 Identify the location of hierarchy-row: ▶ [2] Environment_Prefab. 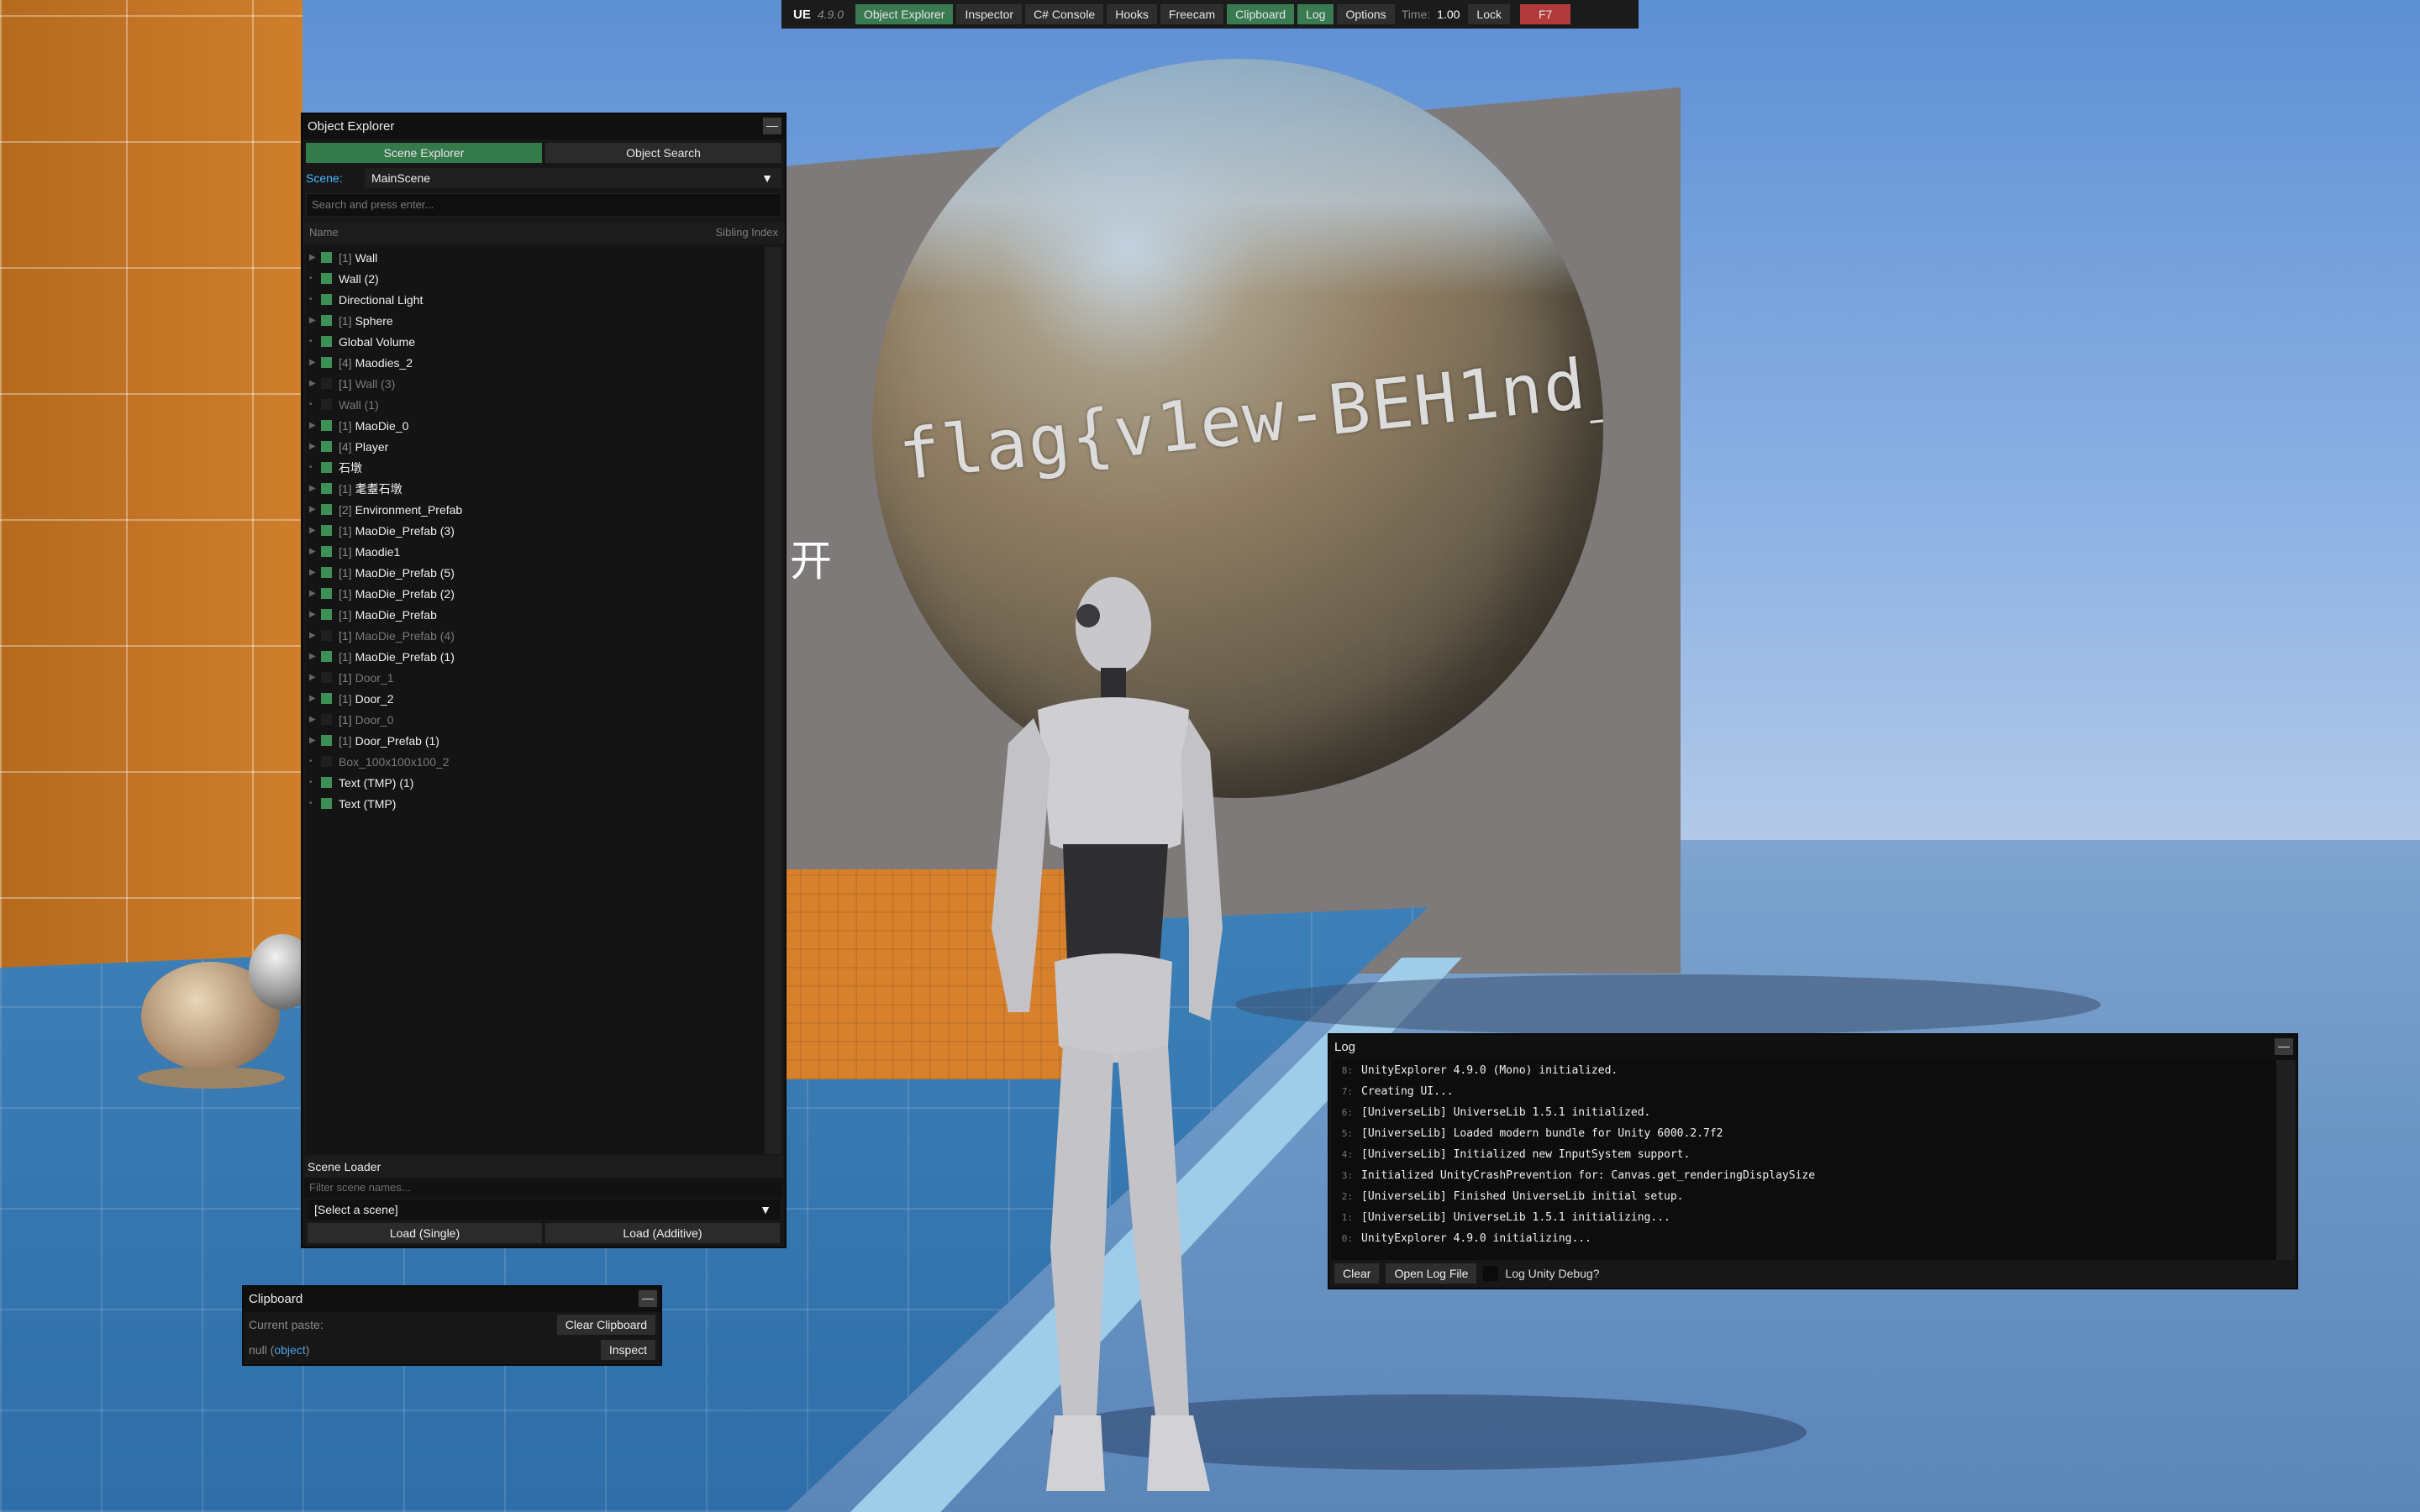
(543, 509).